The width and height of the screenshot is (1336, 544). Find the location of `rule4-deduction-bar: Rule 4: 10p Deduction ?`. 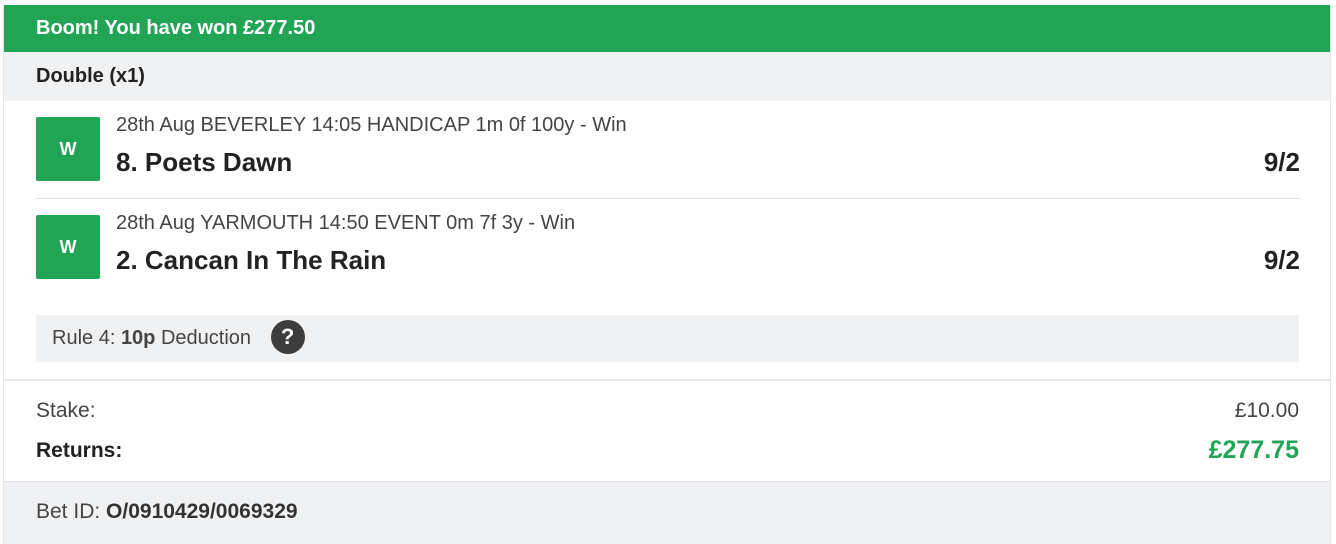

rule4-deduction-bar: Rule 4: 10p Deduction ? is located at coordinates (667, 338).